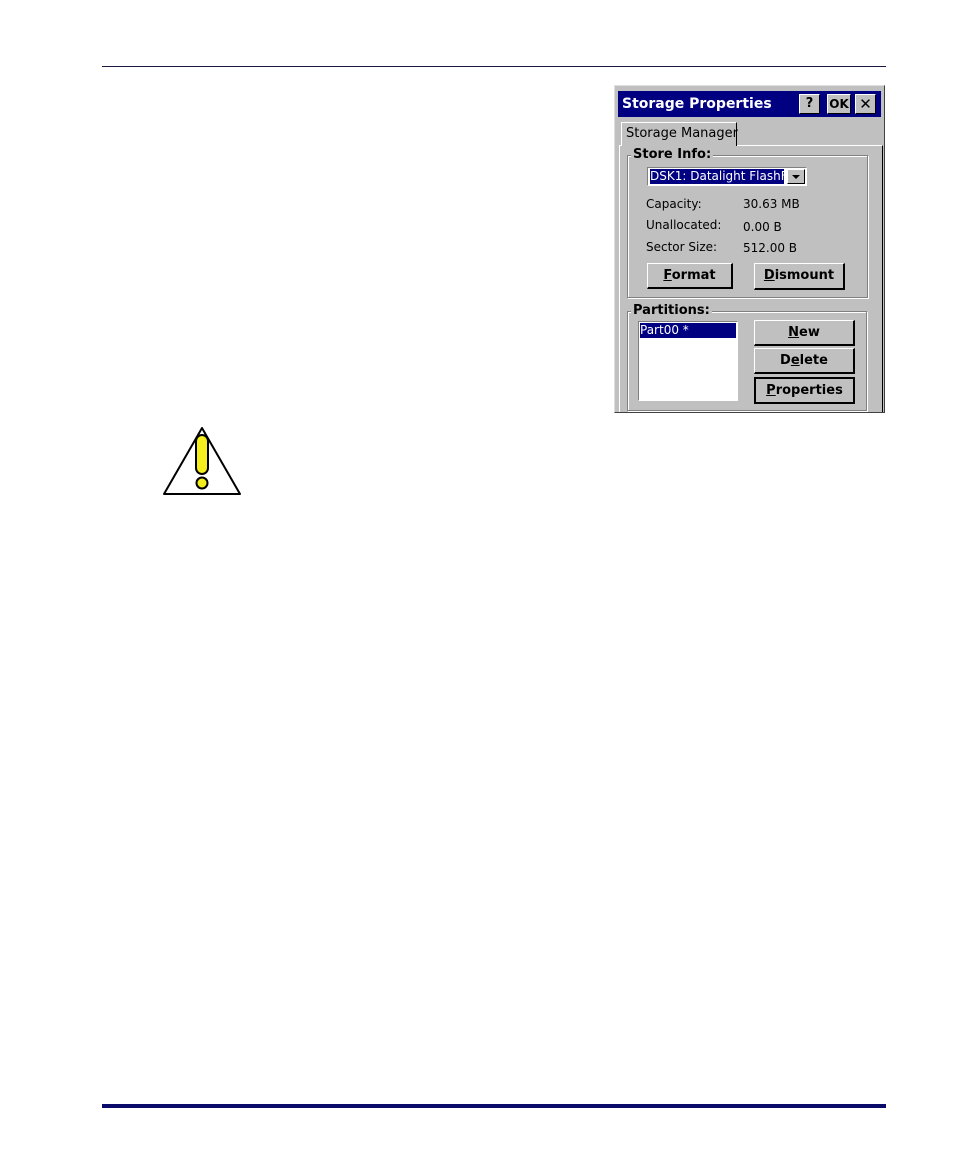 This screenshot has width=954, height=1158. What do you see at coordinates (494, 1106) in the screenshot?
I see `footer-rule` at bounding box center [494, 1106].